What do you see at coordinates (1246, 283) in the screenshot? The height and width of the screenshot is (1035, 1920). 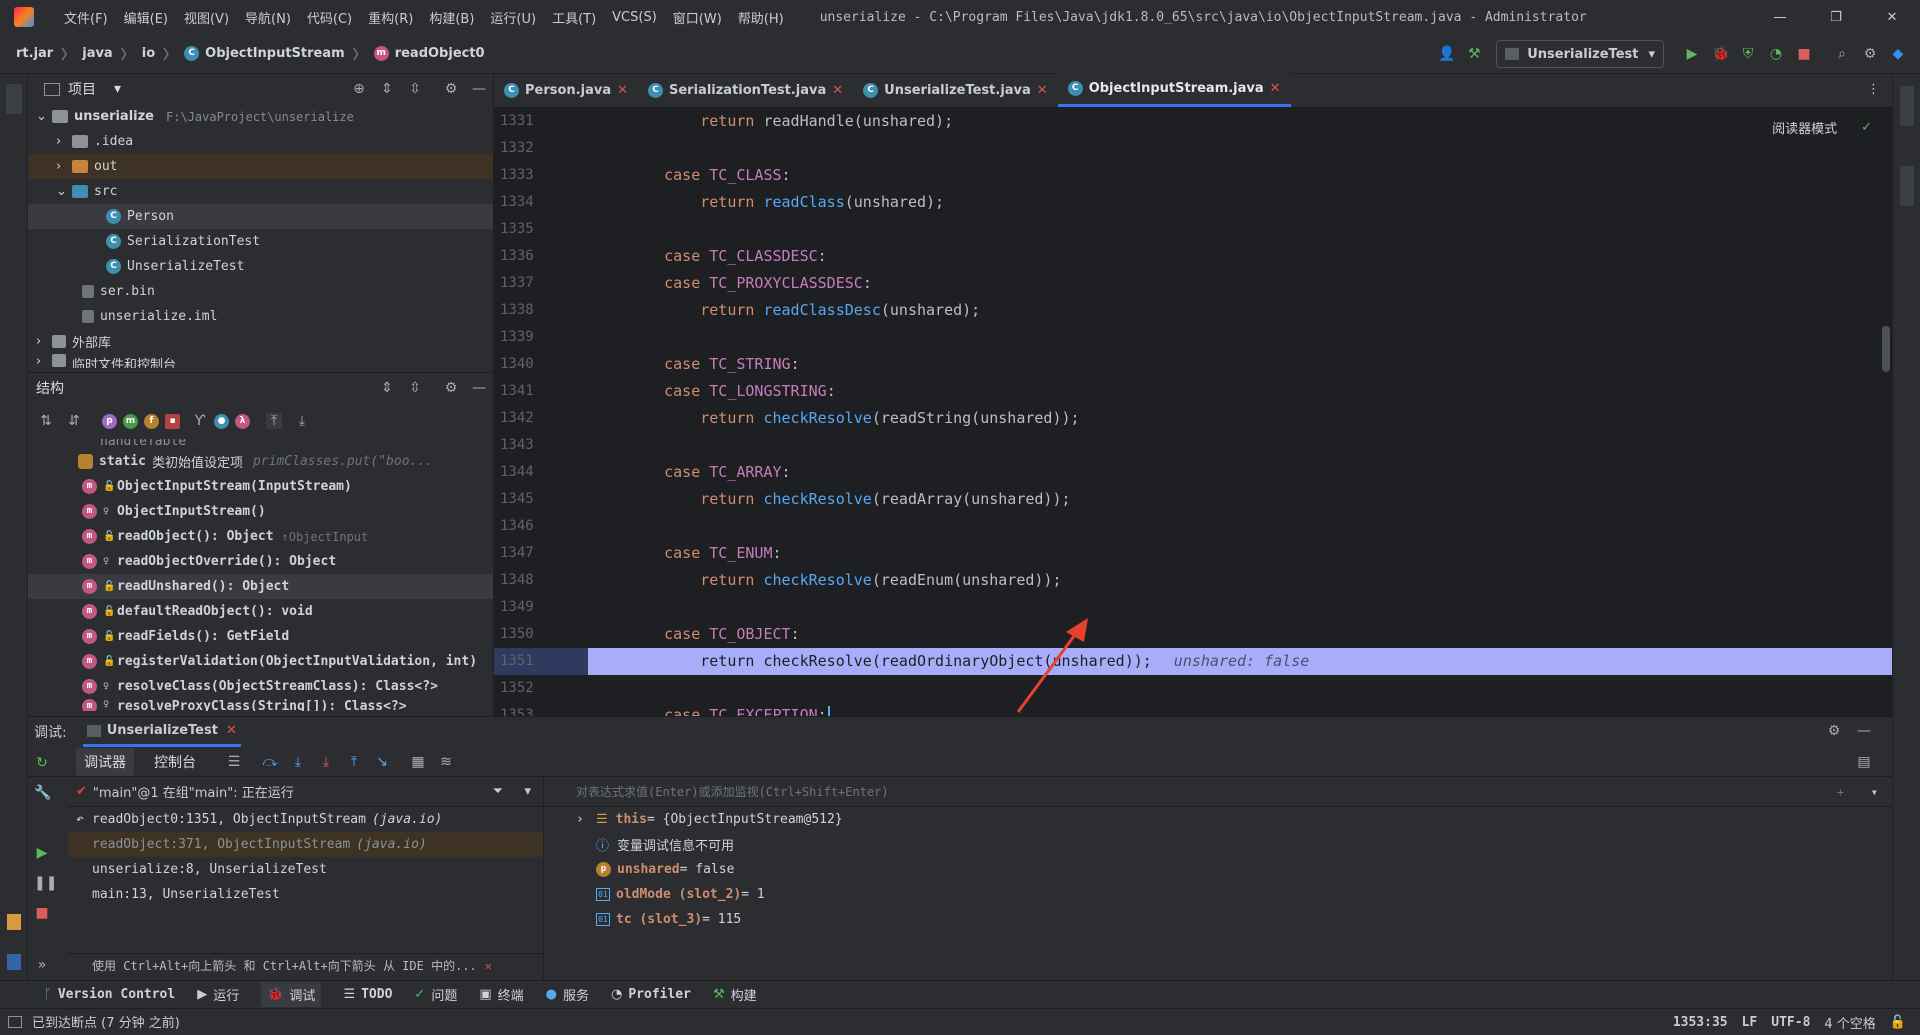 I see `code-line: case TC_PROXYCLASSDESC:` at bounding box center [1246, 283].